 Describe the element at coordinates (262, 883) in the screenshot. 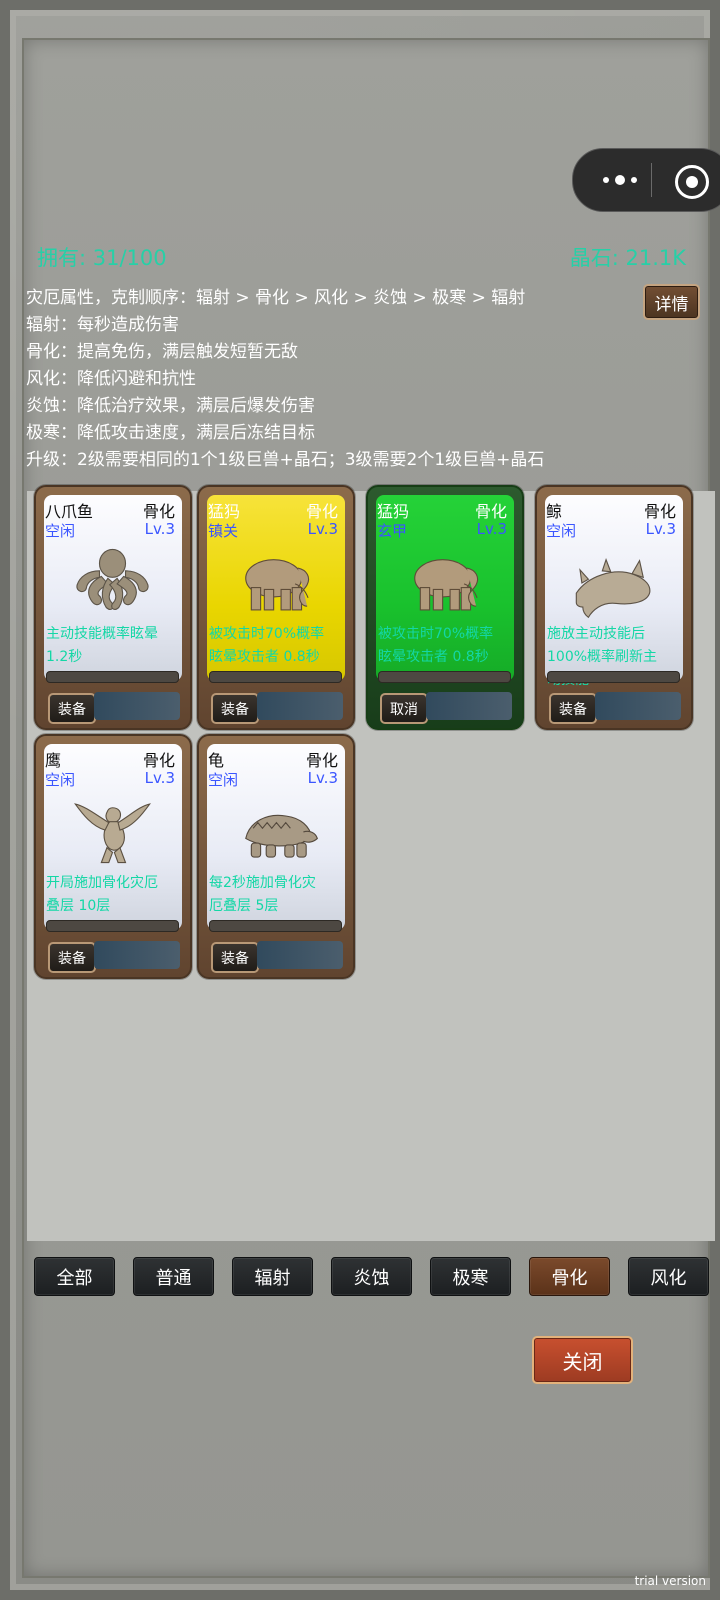

I see `description-line: 每2秒施加骨化灾` at that location.